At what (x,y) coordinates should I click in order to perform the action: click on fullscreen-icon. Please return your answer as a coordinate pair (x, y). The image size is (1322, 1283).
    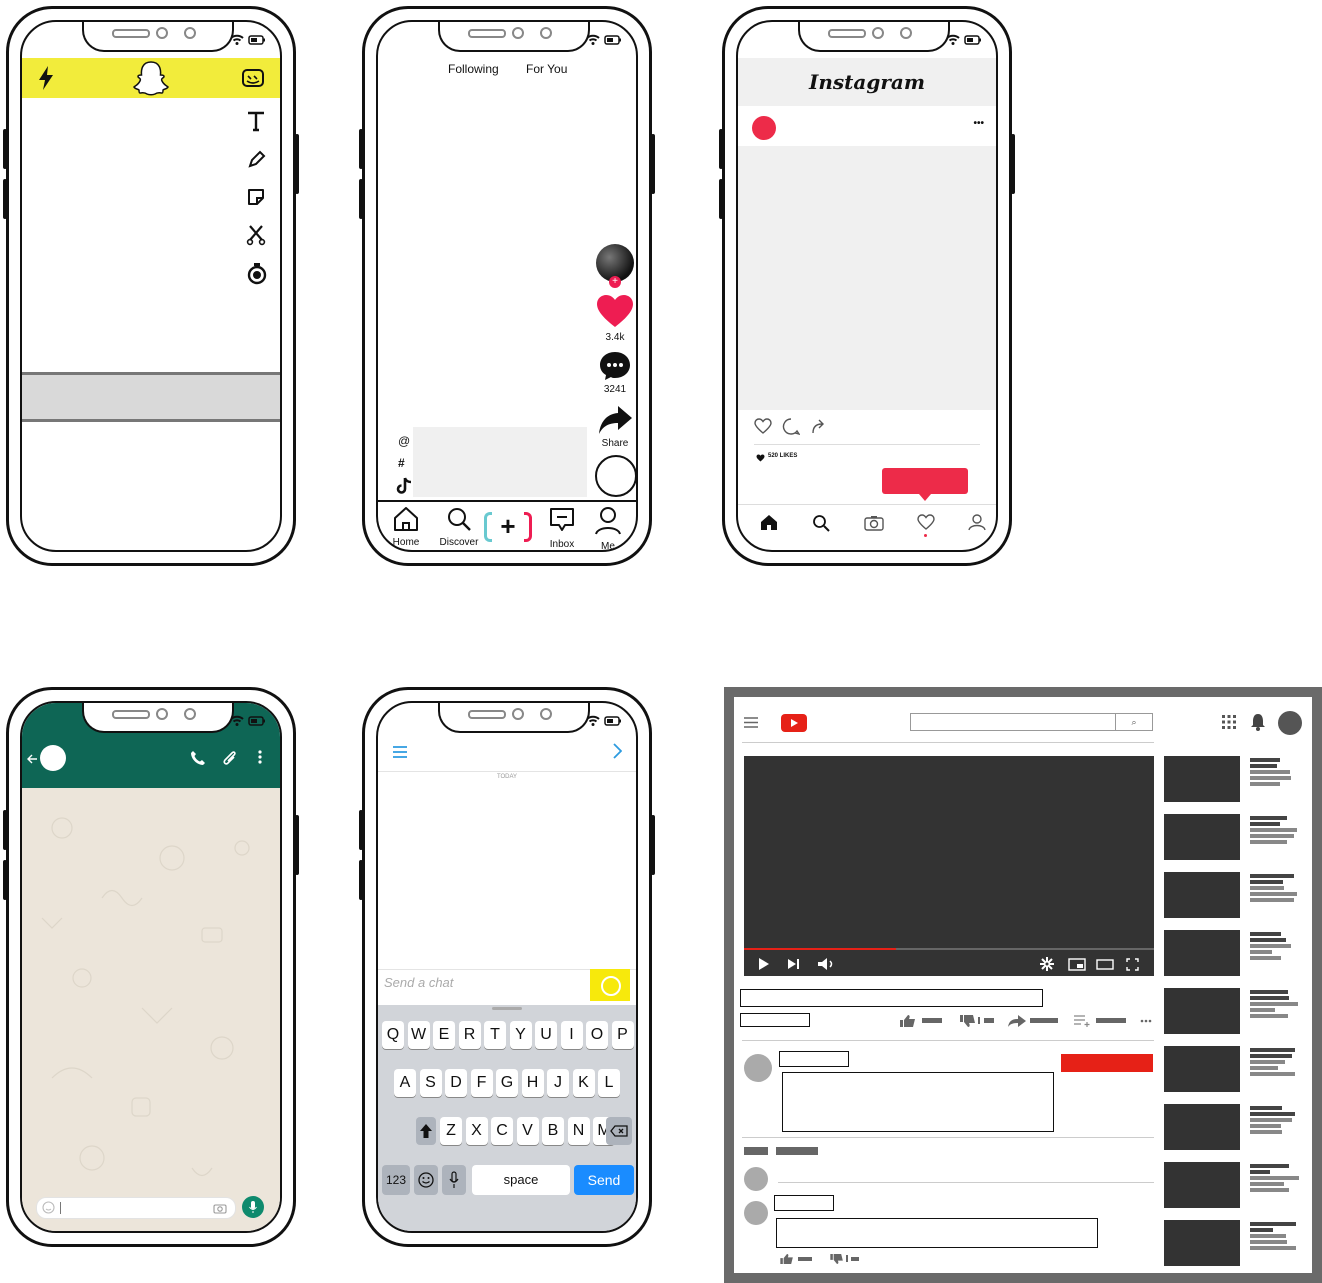
    Looking at the image, I should click on (1132, 964).